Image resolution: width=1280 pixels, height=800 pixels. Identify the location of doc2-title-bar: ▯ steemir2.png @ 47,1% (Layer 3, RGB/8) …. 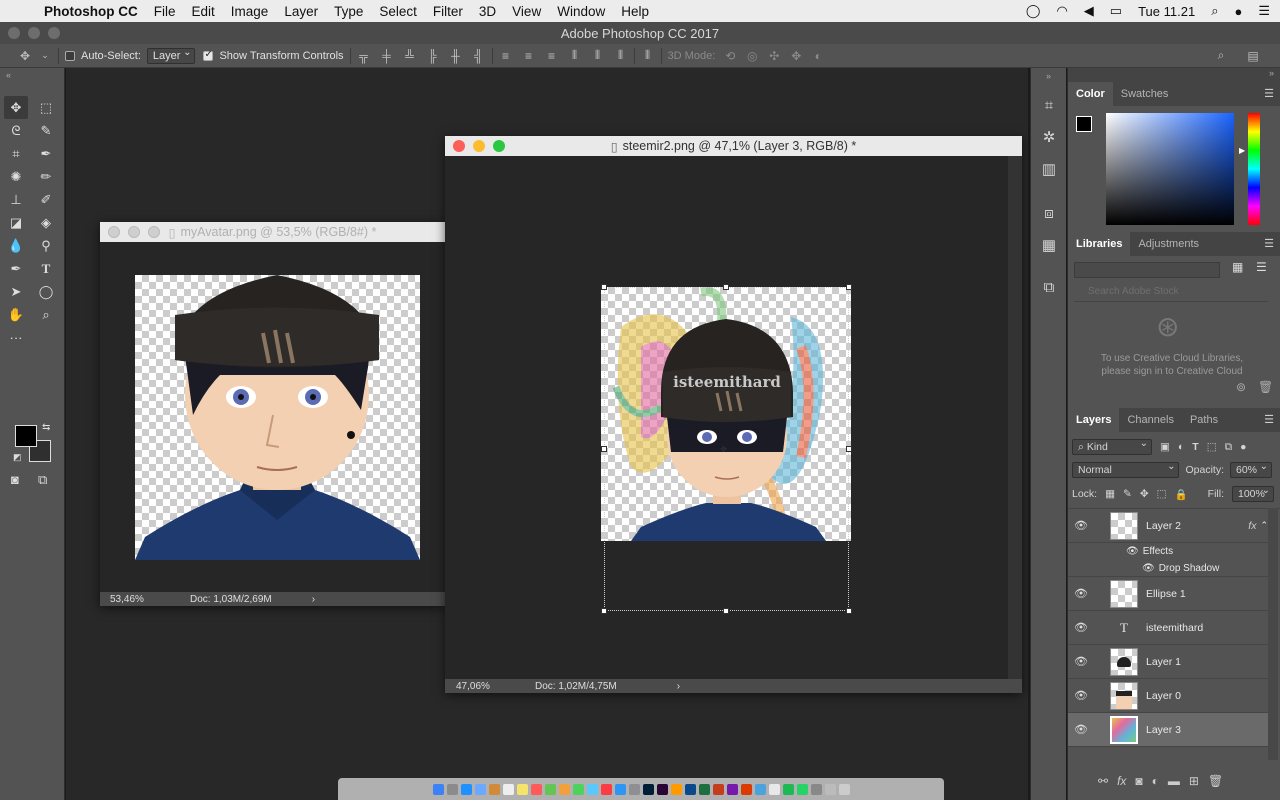
(733, 146).